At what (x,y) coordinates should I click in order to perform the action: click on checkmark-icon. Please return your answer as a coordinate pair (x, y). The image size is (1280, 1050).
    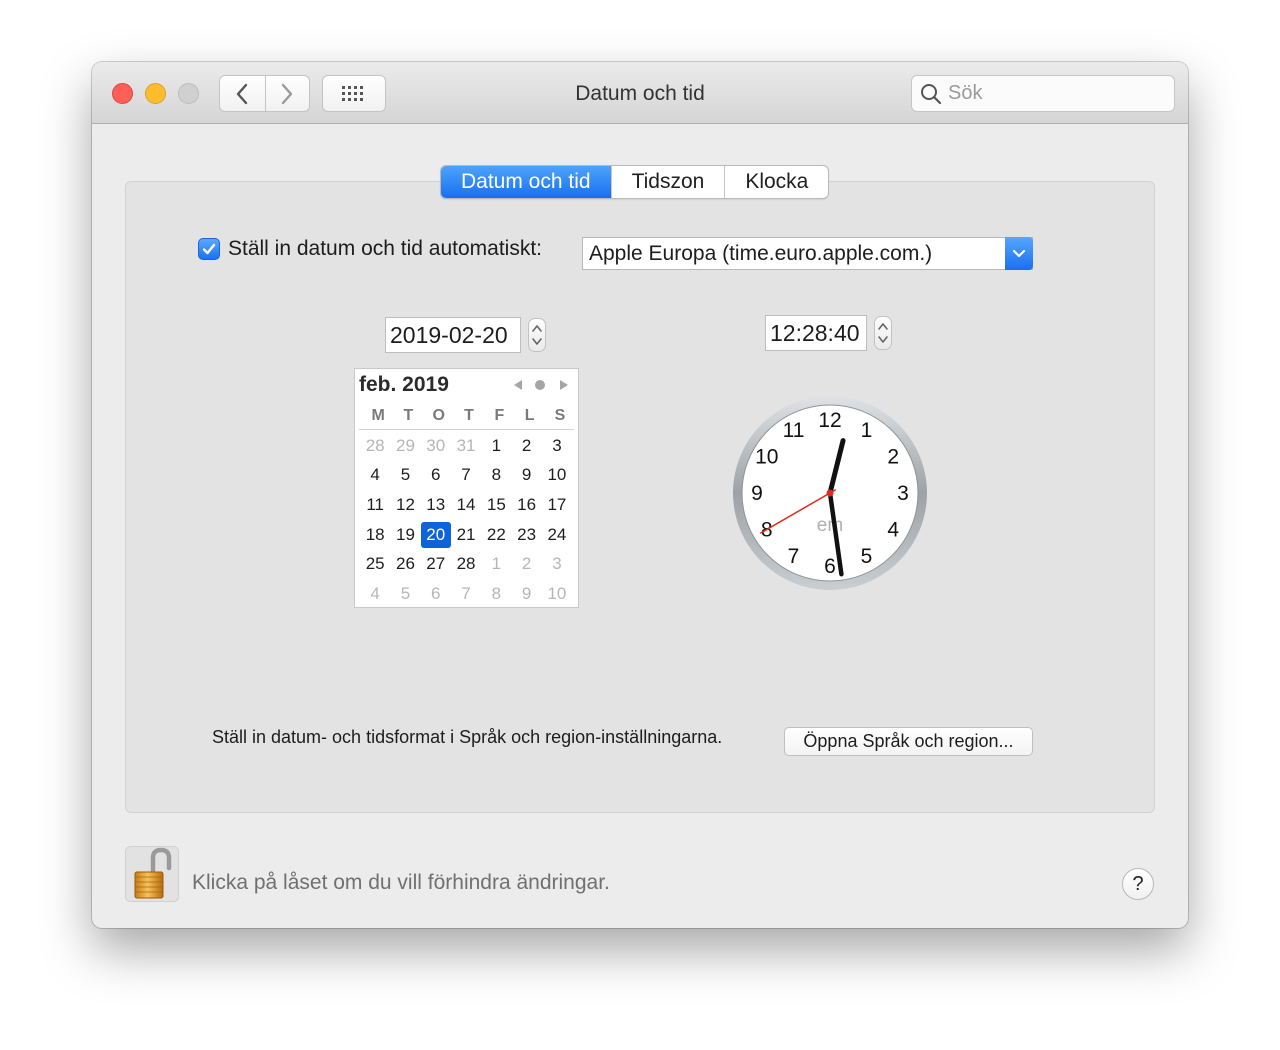
    Looking at the image, I should click on (209, 249).